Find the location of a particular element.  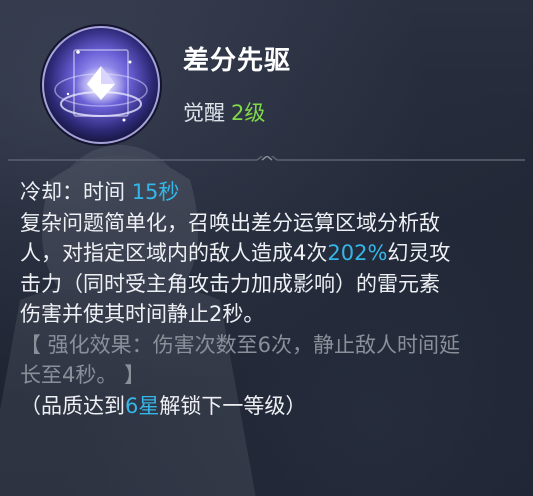

unlock-requirement: （品质达到6星解锁下一等级） is located at coordinates (270, 406).